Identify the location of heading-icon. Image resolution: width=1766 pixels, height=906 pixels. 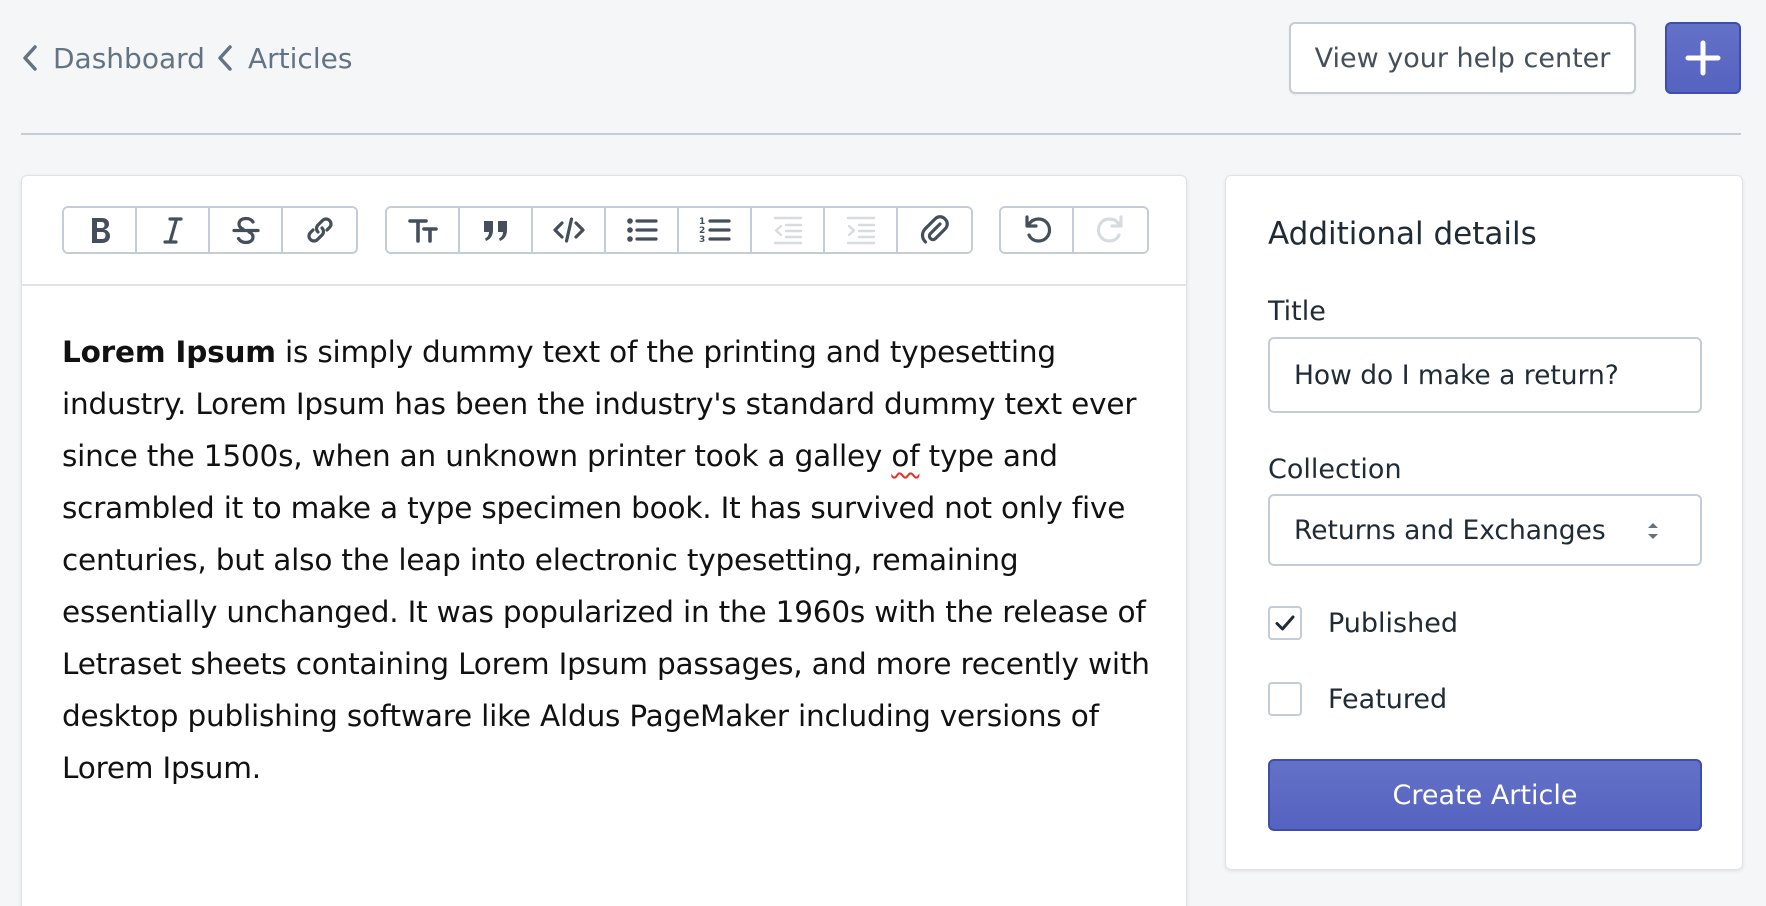
(422, 231).